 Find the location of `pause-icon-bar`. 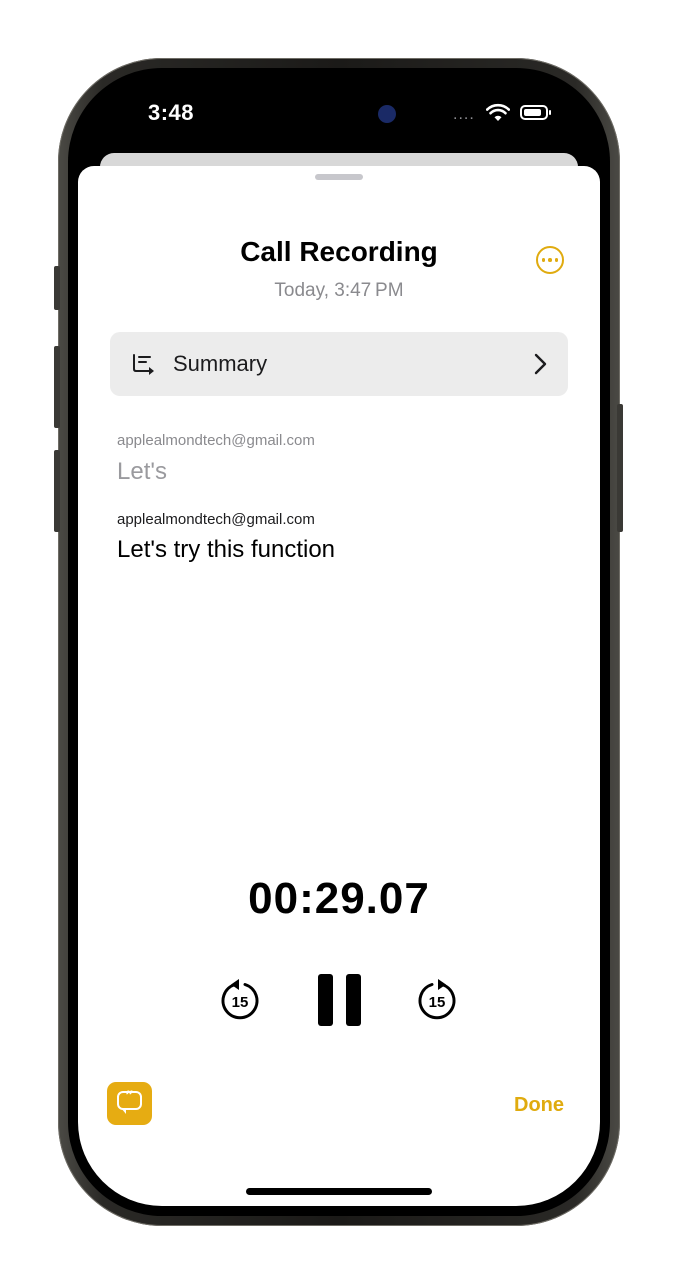

pause-icon-bar is located at coordinates (353, 1000).